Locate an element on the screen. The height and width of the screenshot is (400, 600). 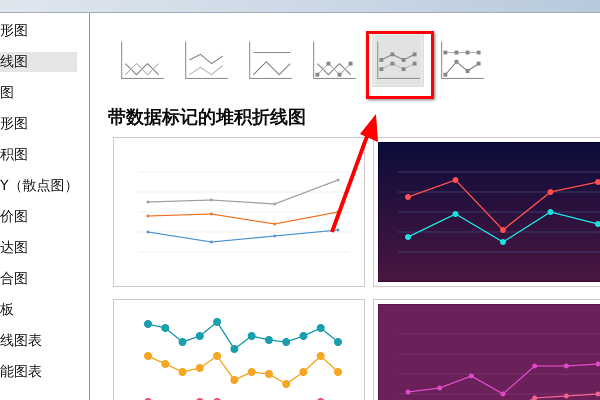
chart-category-item: 价图 is located at coordinates (38, 217).